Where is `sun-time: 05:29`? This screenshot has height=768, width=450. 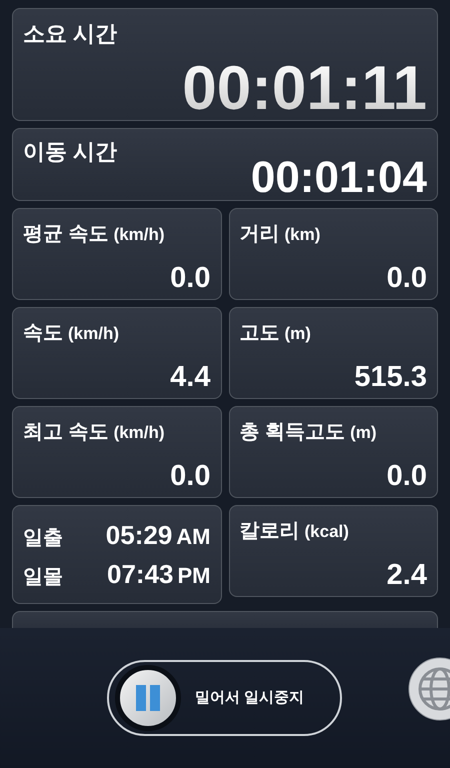
sun-time: 05:29 is located at coordinates (139, 535).